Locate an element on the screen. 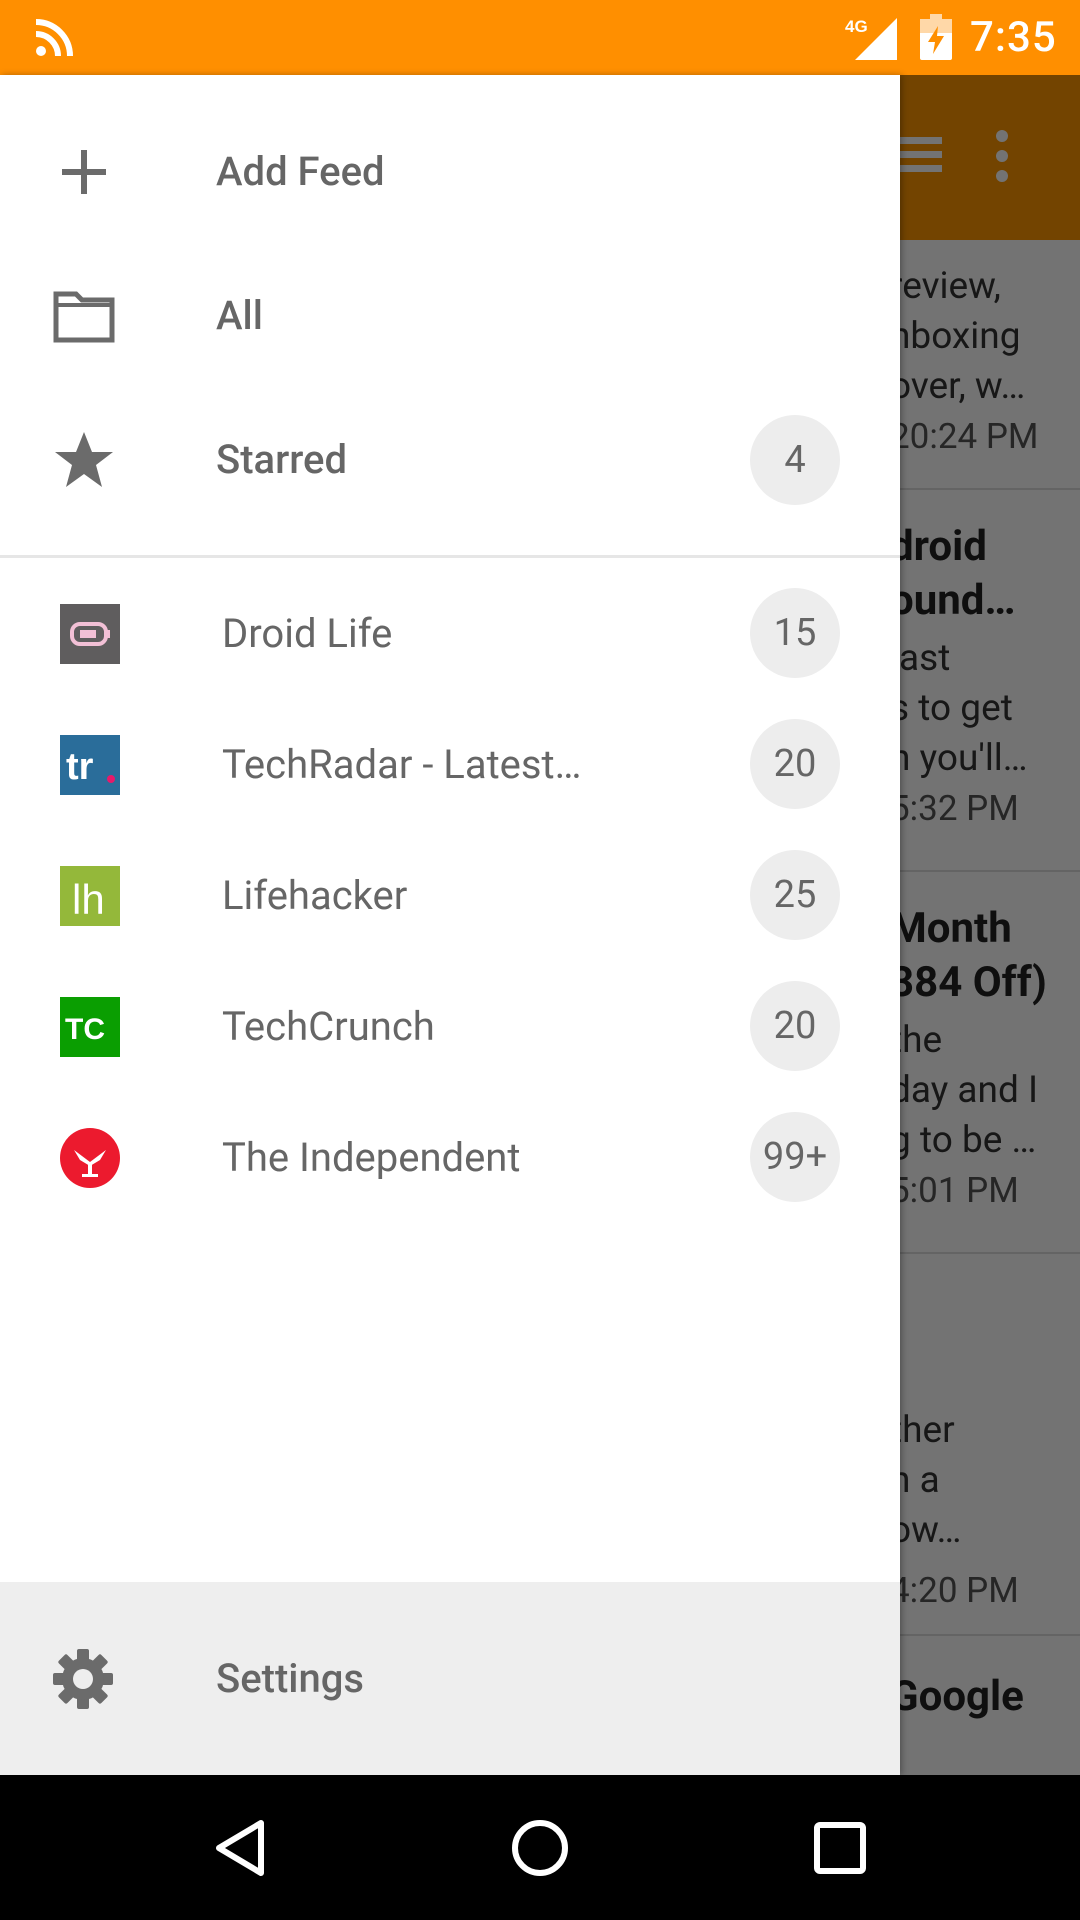 The image size is (1080, 1920). svg-text: lh is located at coordinates (88, 899).